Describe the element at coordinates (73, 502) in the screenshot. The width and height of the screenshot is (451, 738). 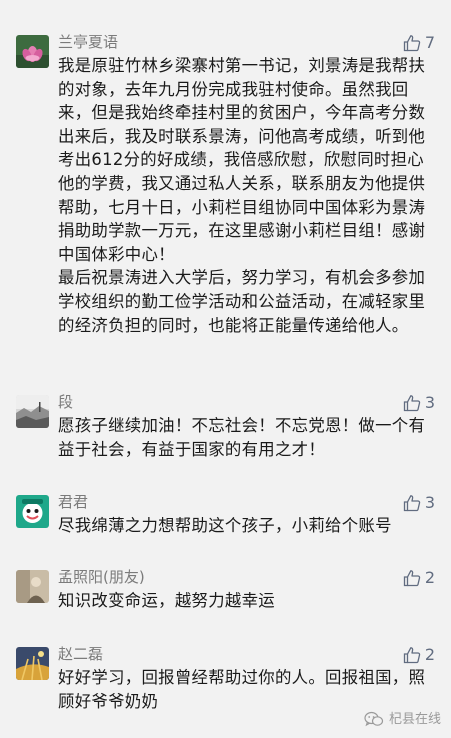
I see `comment-author: 君君` at that location.